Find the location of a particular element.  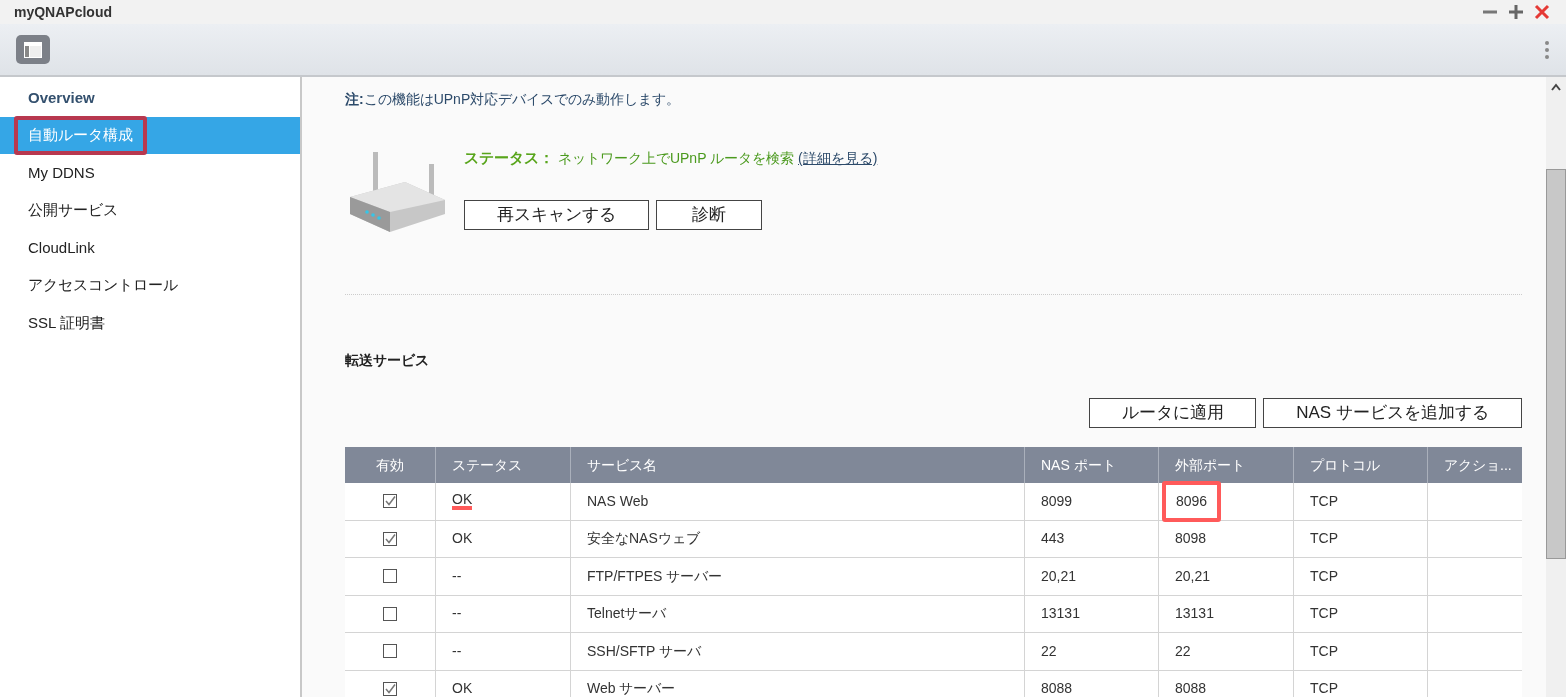

panel-icon is located at coordinates (33, 49).